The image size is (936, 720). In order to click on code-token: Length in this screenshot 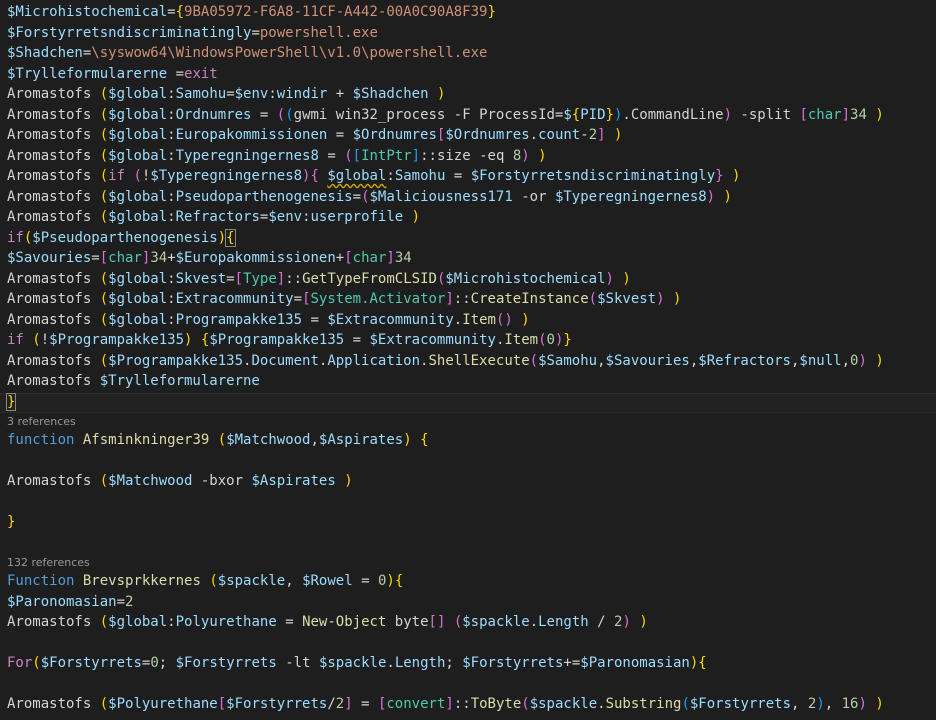, I will do `click(563, 622)`.